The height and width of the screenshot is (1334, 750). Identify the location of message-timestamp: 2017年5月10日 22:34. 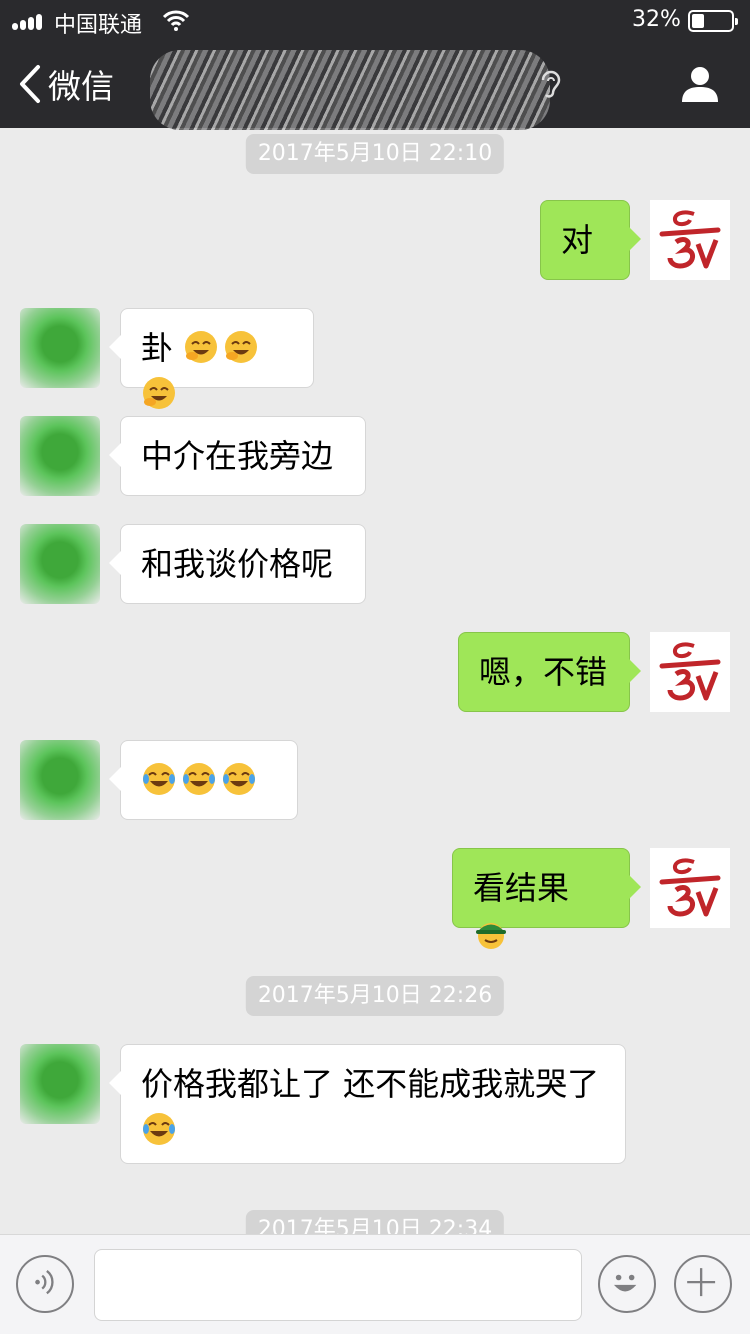
(375, 1222).